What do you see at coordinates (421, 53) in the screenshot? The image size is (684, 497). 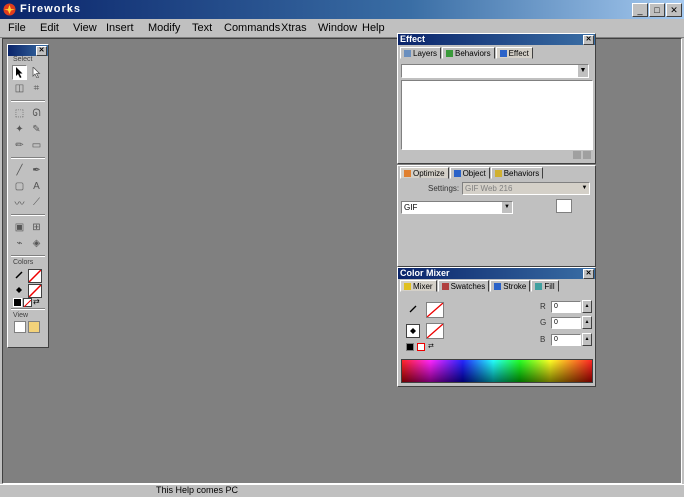 I see `tab-layers: Layers` at bounding box center [421, 53].